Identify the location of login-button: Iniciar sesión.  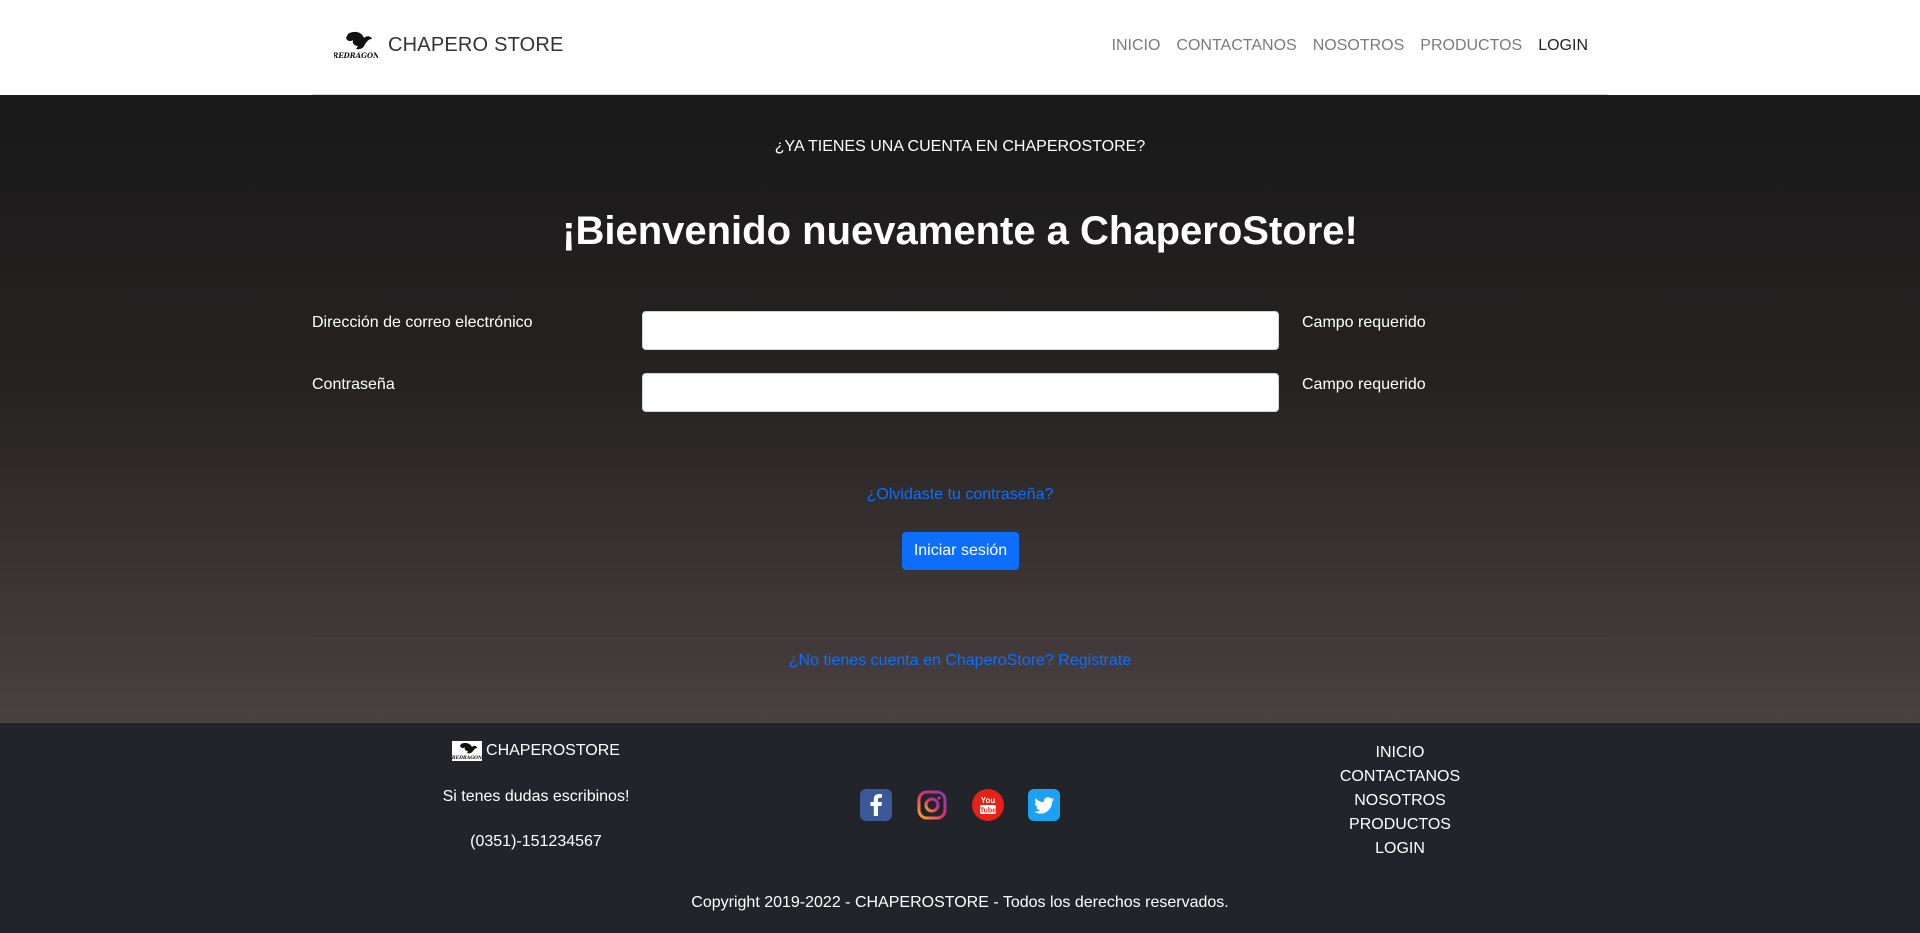
(960, 551).